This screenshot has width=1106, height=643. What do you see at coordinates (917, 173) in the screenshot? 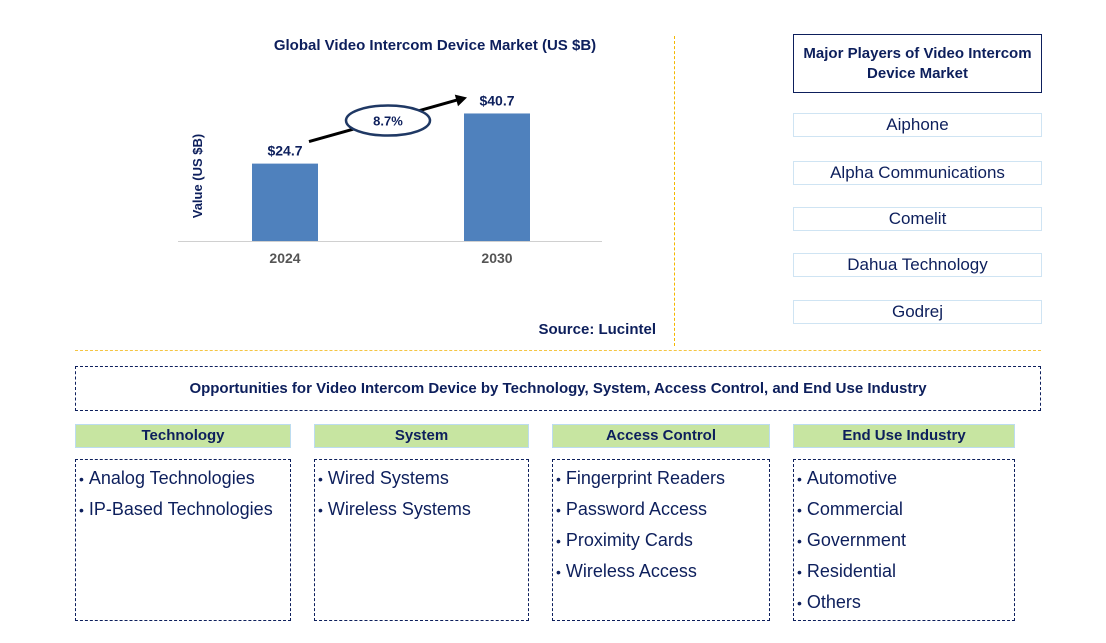
I see `player-item: Alpha Communications` at bounding box center [917, 173].